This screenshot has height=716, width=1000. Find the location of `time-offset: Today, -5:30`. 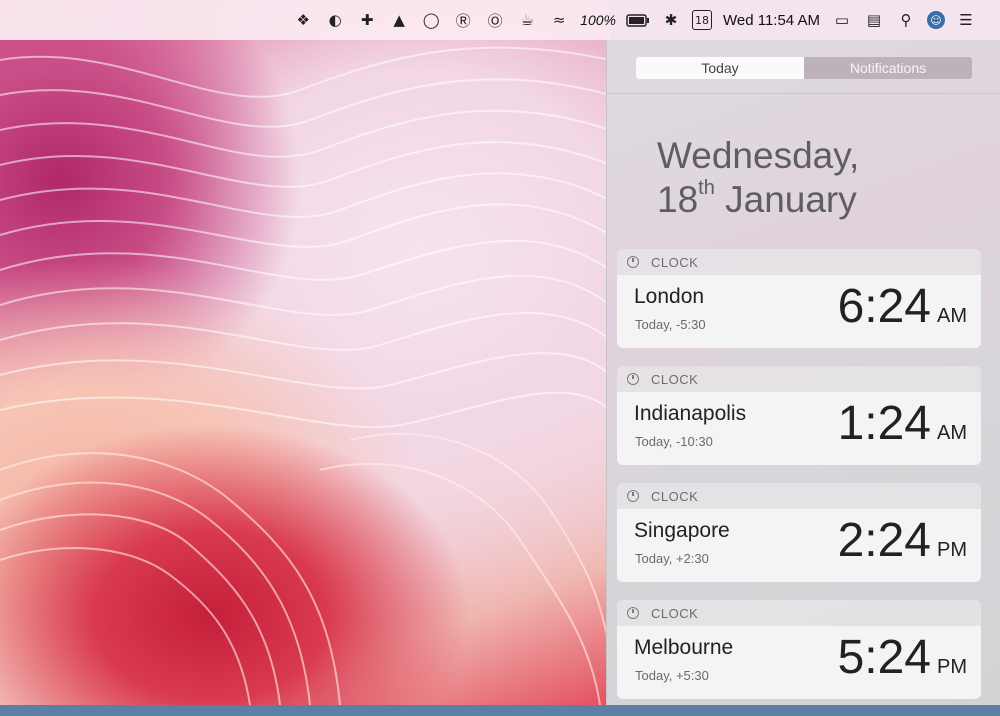

time-offset: Today, -5:30 is located at coordinates (670, 324).